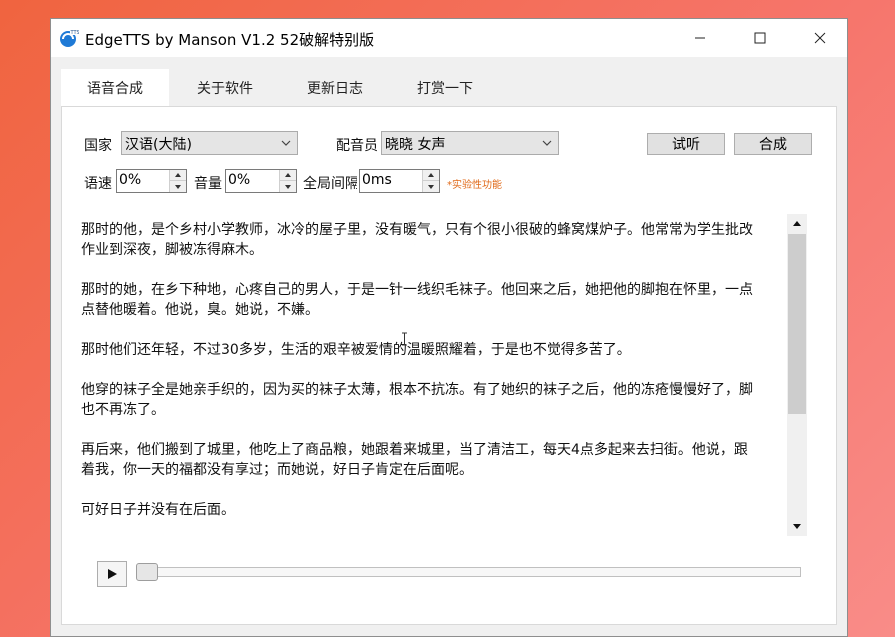 Image resolution: width=895 pixels, height=637 pixels. What do you see at coordinates (158, 145) in the screenshot?
I see `country-value: 汉语(大陆)` at bounding box center [158, 145].